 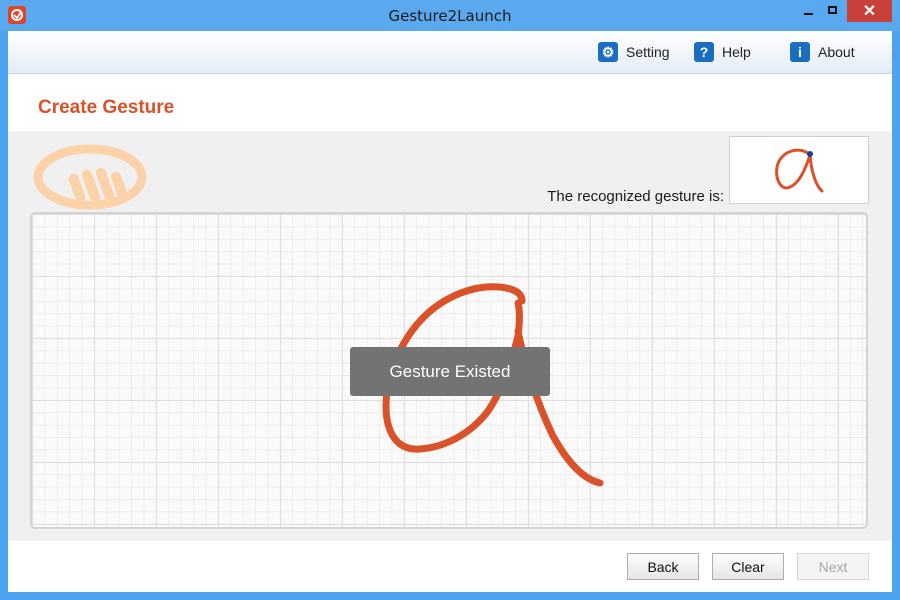 I want to click on recognized-gesture-icon, so click(x=799, y=170).